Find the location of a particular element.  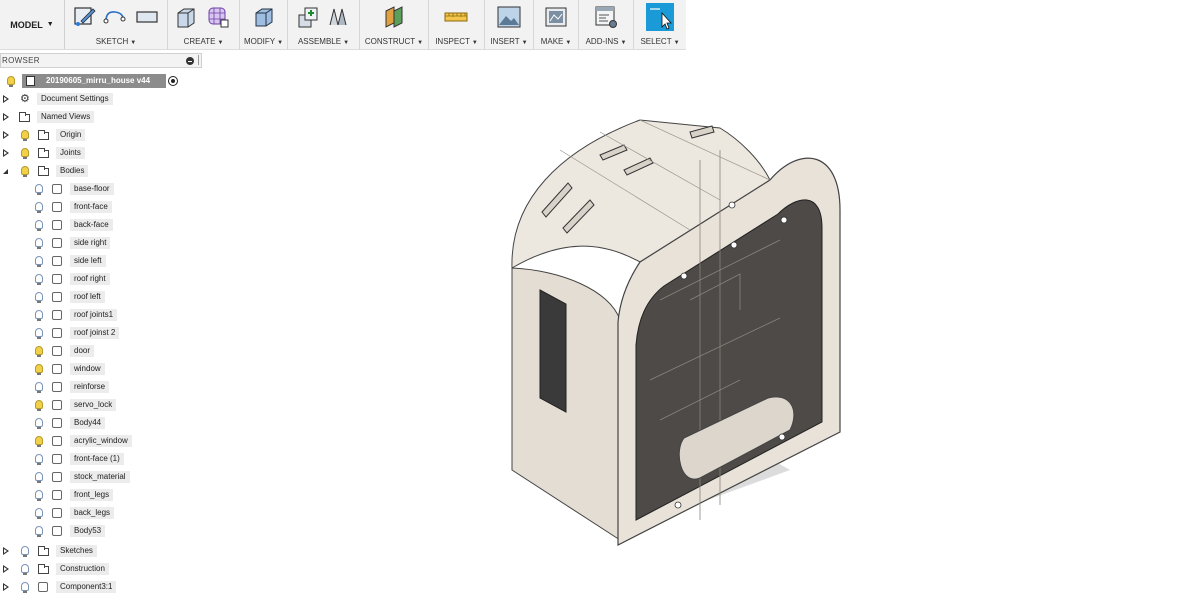

browser-item-component: Component3:1 is located at coordinates (100, 587).